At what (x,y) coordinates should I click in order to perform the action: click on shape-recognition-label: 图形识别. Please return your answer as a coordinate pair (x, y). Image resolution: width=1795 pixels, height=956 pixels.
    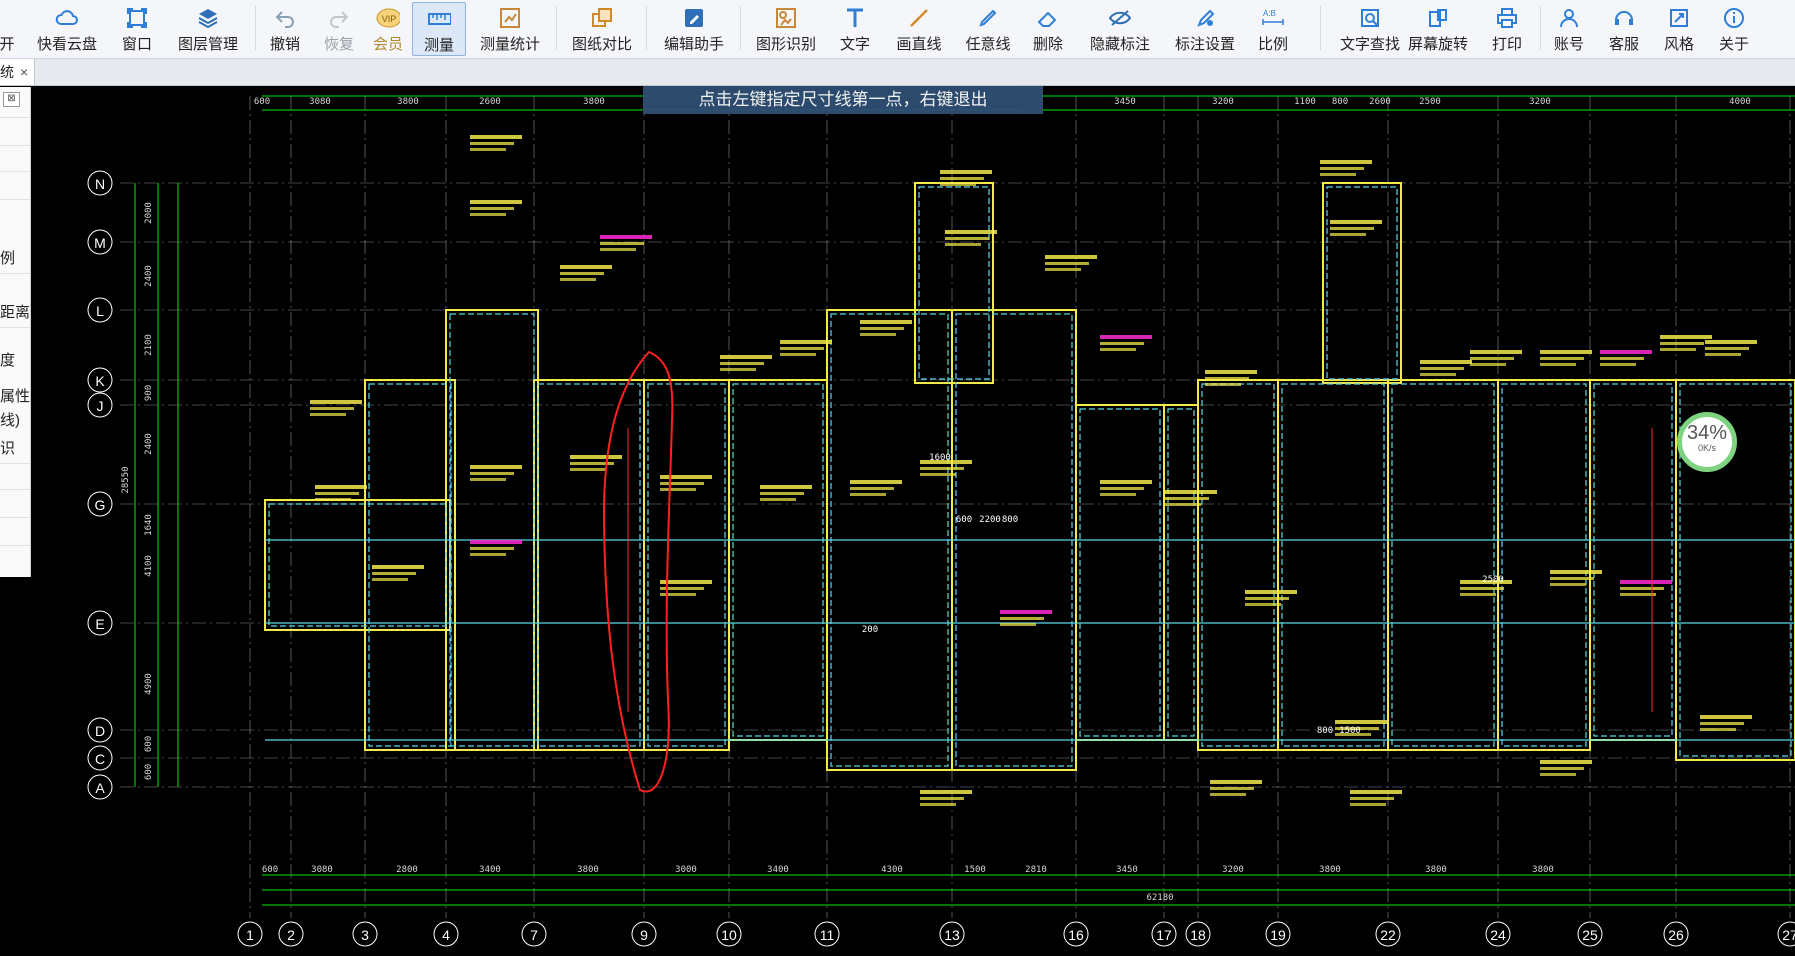
    Looking at the image, I should click on (785, 44).